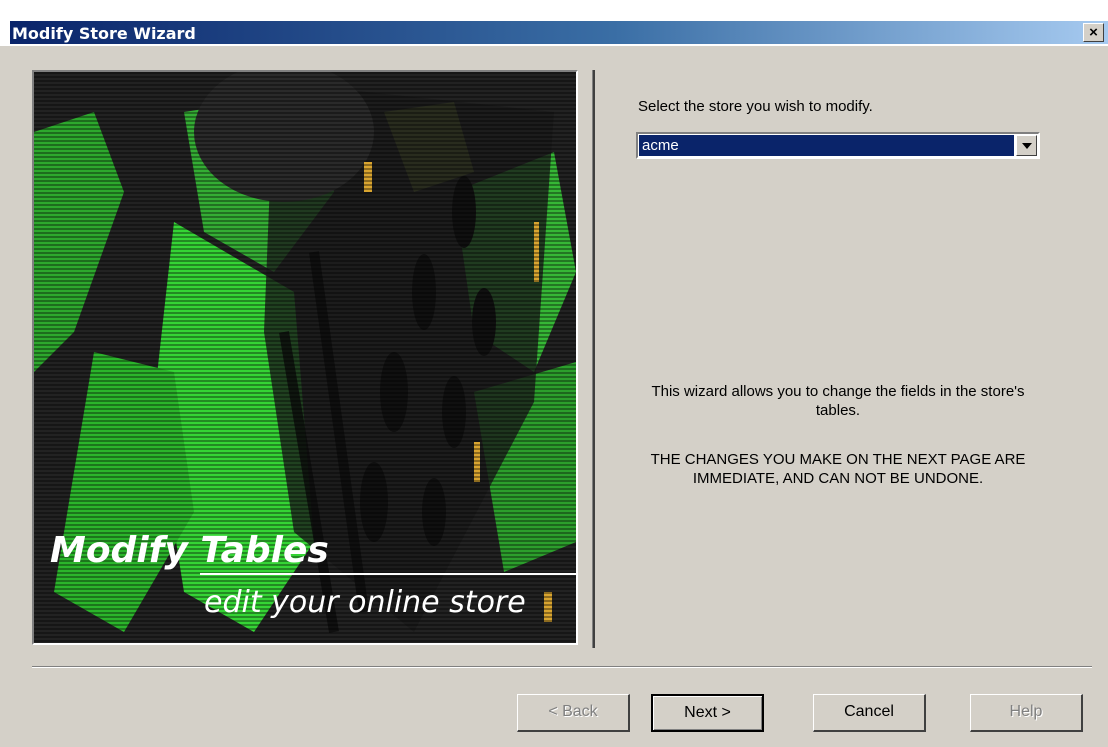 This screenshot has width=1108, height=747. Describe the element at coordinates (593, 359) in the screenshot. I see `vertical-divider` at that location.